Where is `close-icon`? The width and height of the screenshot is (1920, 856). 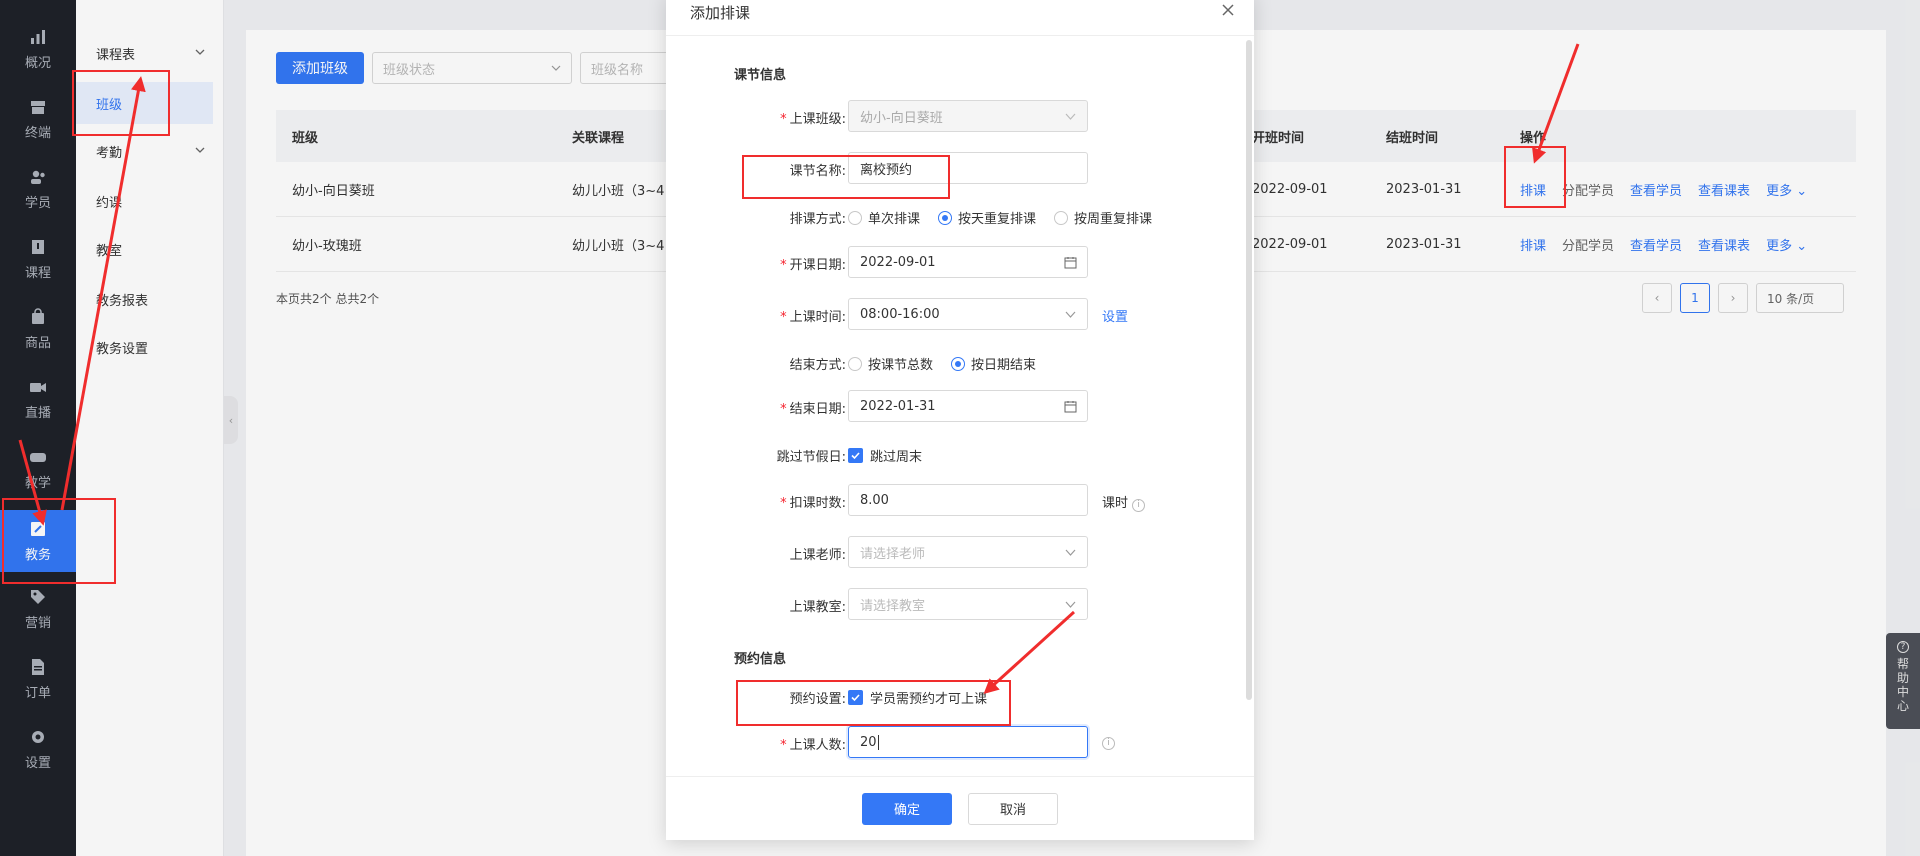 close-icon is located at coordinates (1228, 10).